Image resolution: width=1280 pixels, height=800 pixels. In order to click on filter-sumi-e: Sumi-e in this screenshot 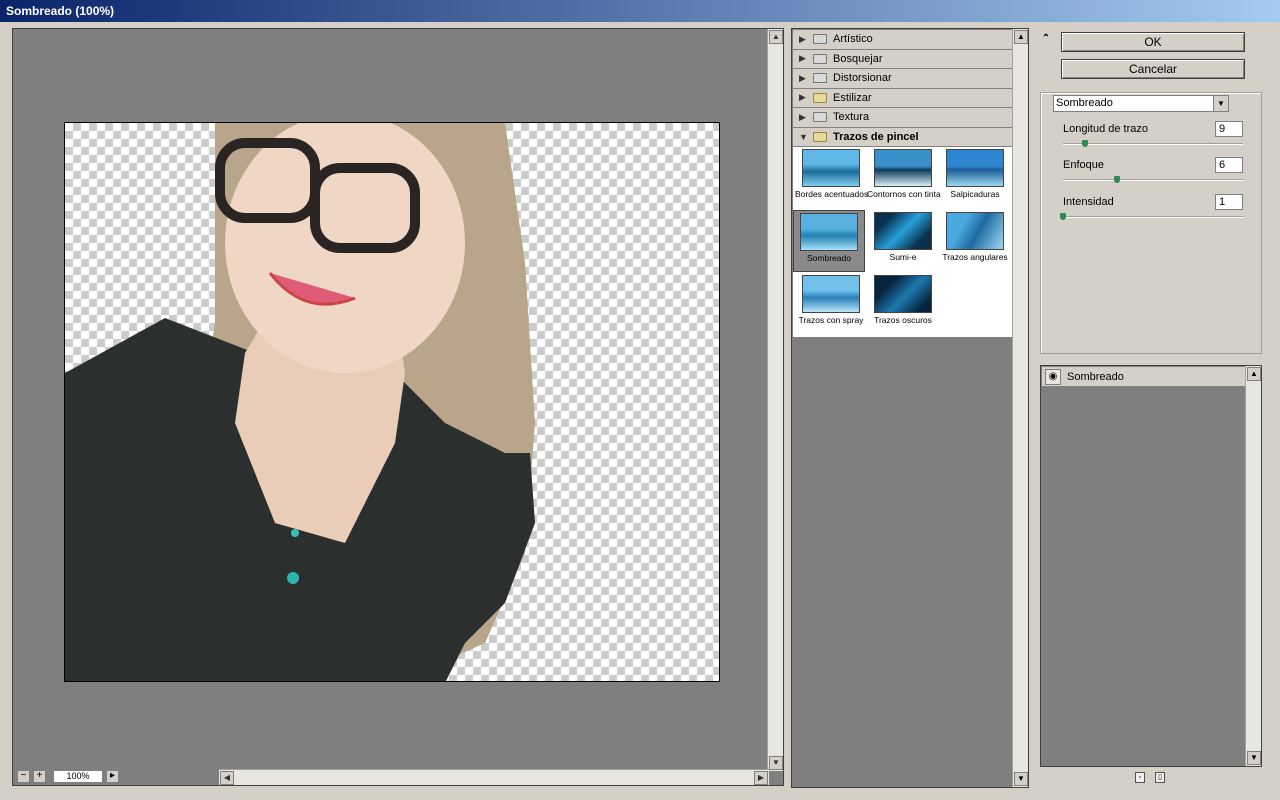, I will do `click(903, 237)`.